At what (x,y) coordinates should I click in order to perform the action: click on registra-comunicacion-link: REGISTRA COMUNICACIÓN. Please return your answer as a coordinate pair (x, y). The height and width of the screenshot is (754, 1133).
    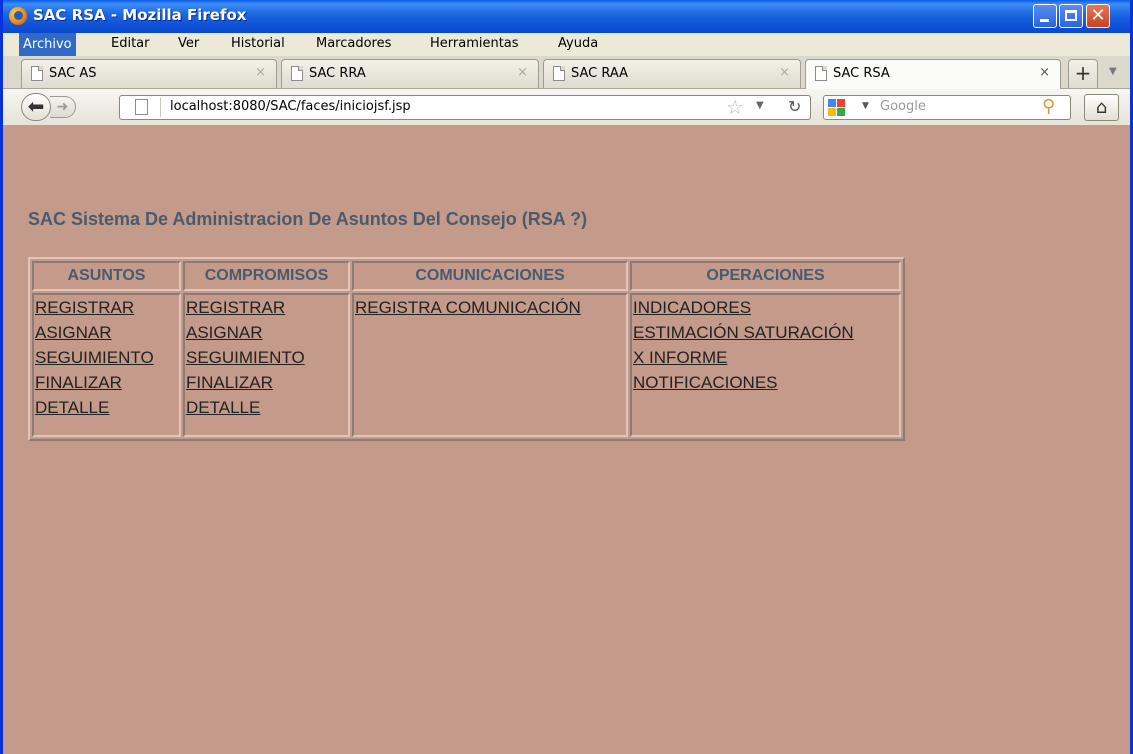
    Looking at the image, I should click on (490, 307).